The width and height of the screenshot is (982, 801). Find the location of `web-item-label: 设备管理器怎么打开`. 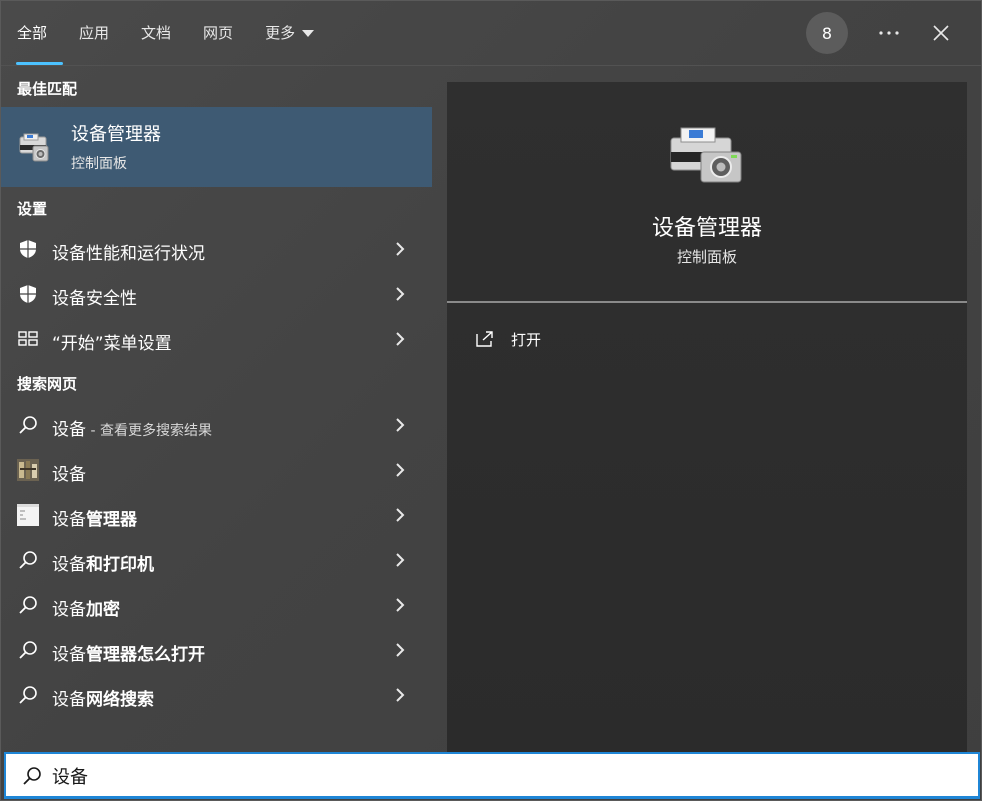

web-item-label: 设备管理器怎么打开 is located at coordinates (128, 652).